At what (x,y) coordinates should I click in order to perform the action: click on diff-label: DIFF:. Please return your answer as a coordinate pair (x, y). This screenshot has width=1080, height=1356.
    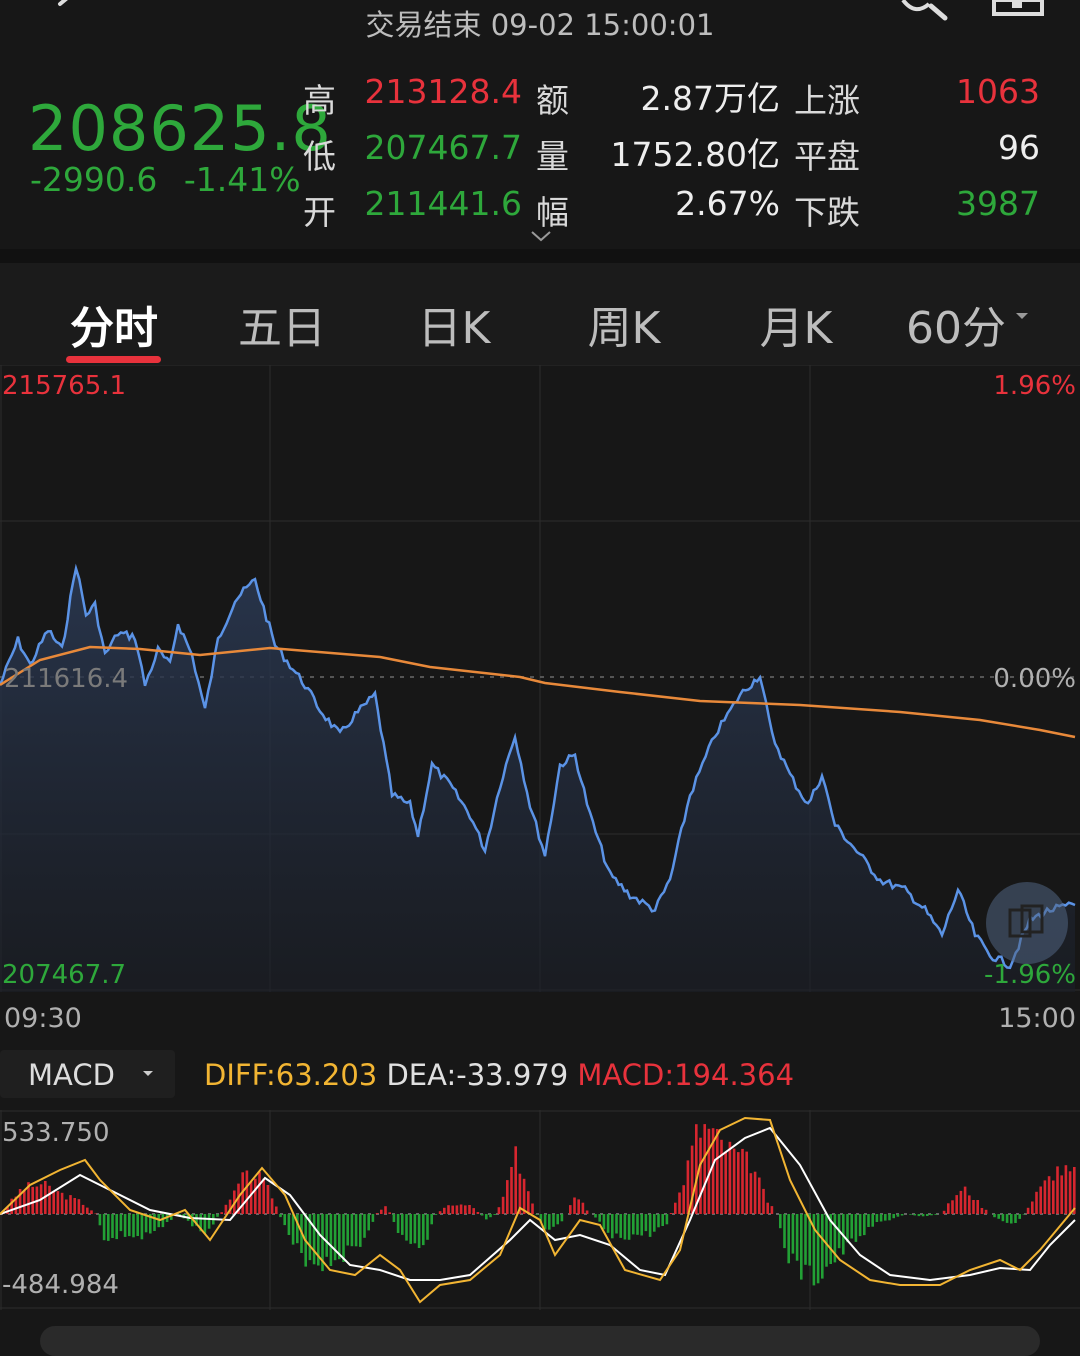
    Looking at the image, I should click on (240, 1075).